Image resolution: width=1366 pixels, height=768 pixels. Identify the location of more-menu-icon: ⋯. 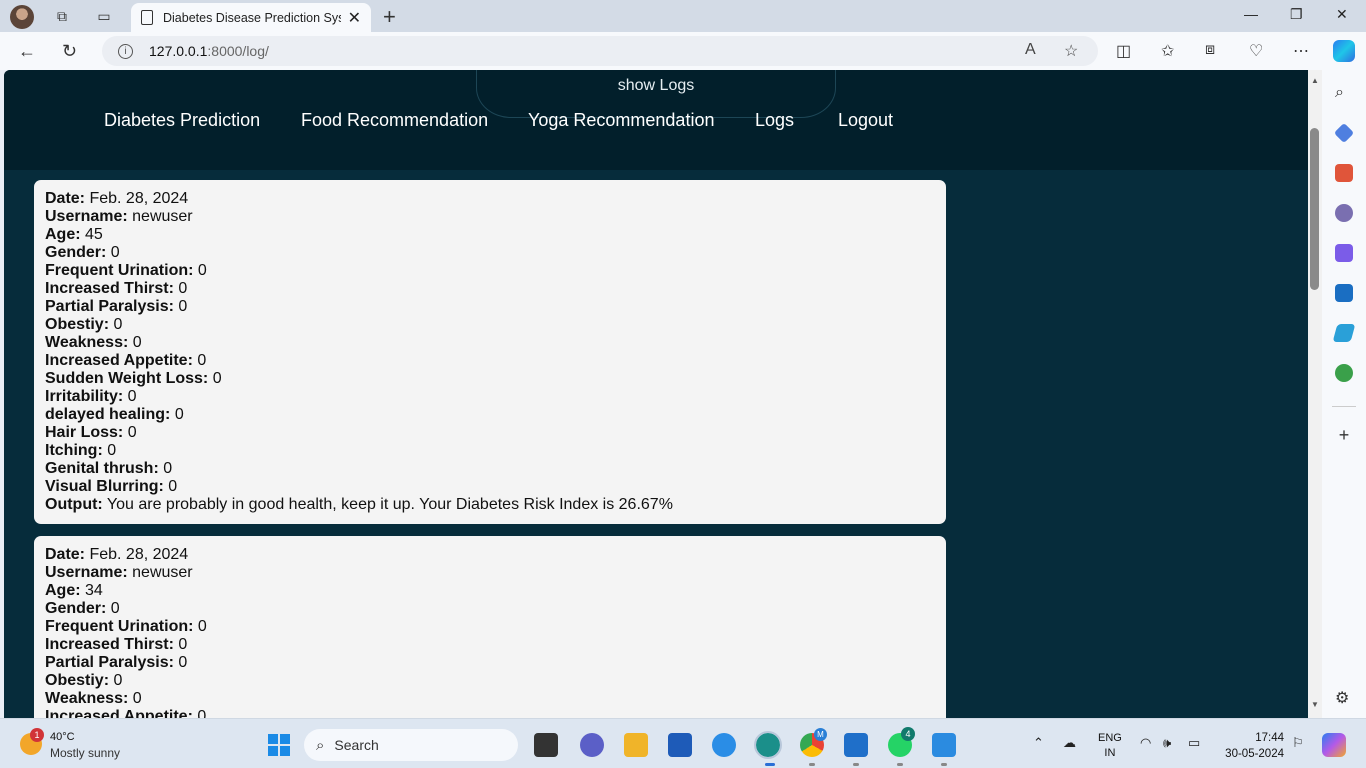
(1301, 51).